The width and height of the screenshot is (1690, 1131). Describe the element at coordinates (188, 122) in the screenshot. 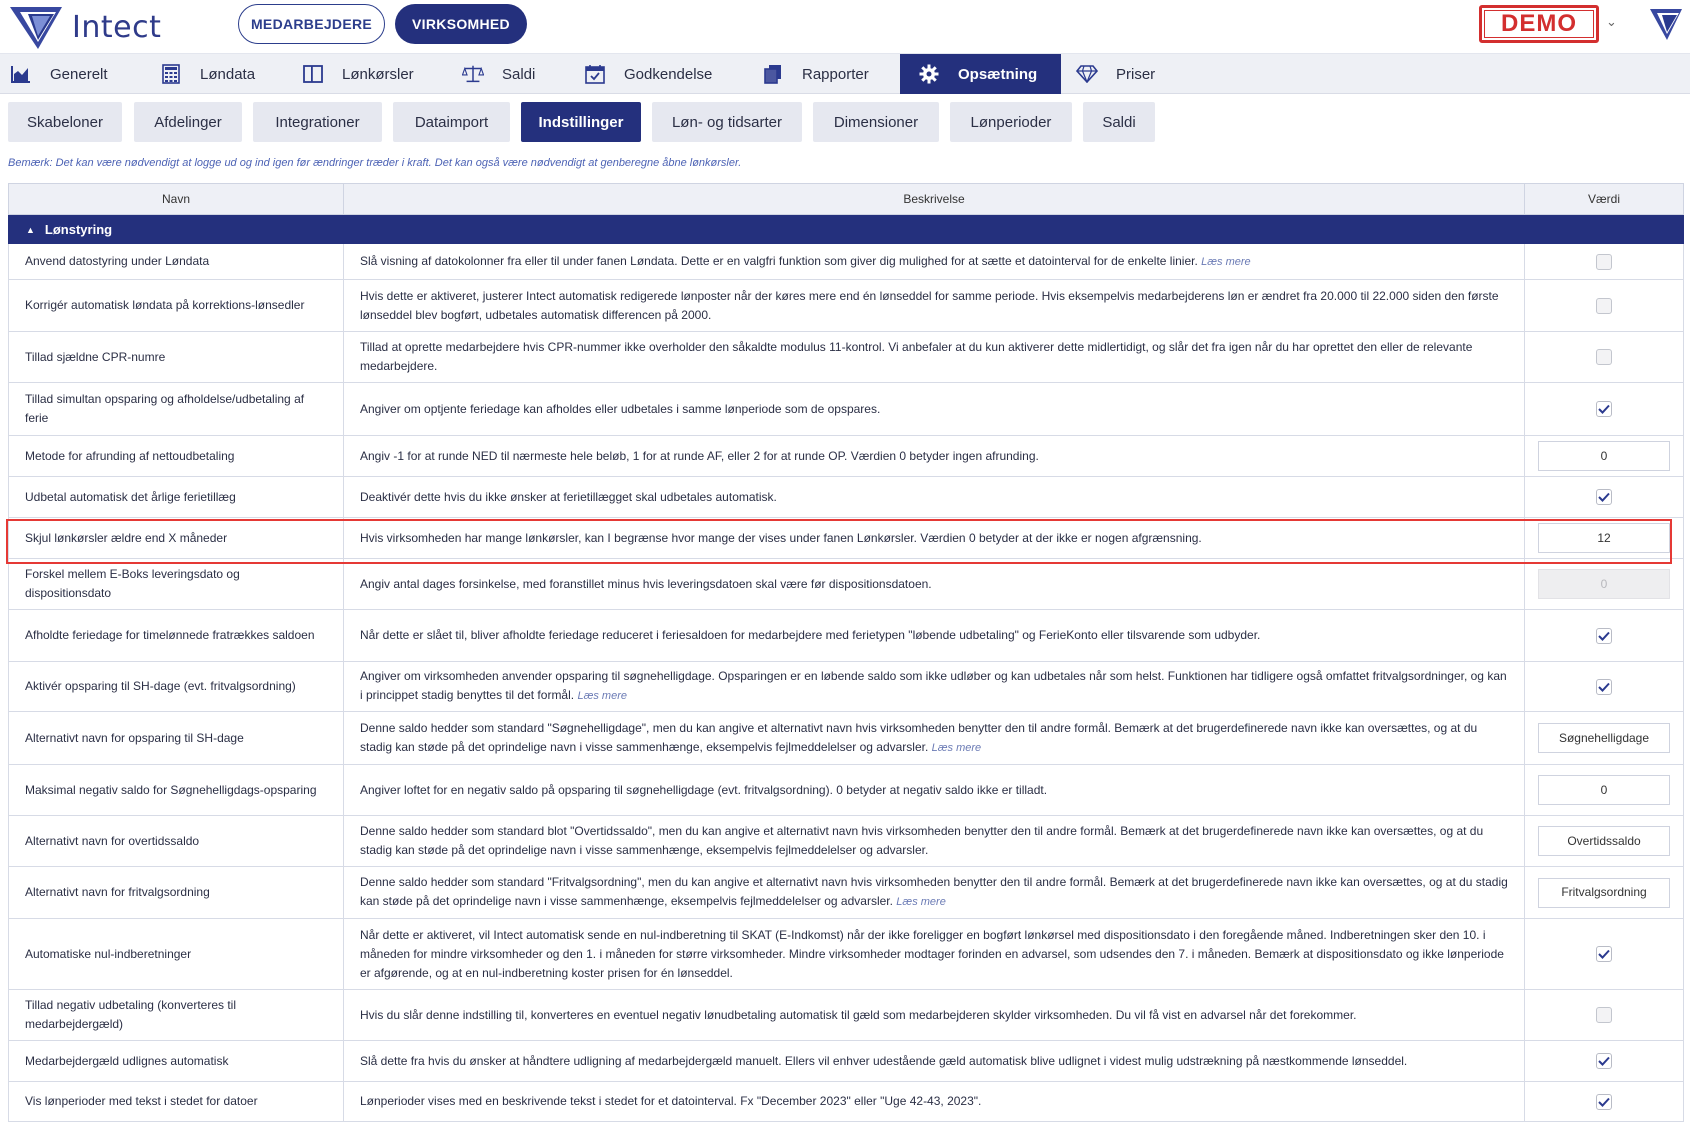

I see `tab-afdelinger: Afdelinger` at that location.